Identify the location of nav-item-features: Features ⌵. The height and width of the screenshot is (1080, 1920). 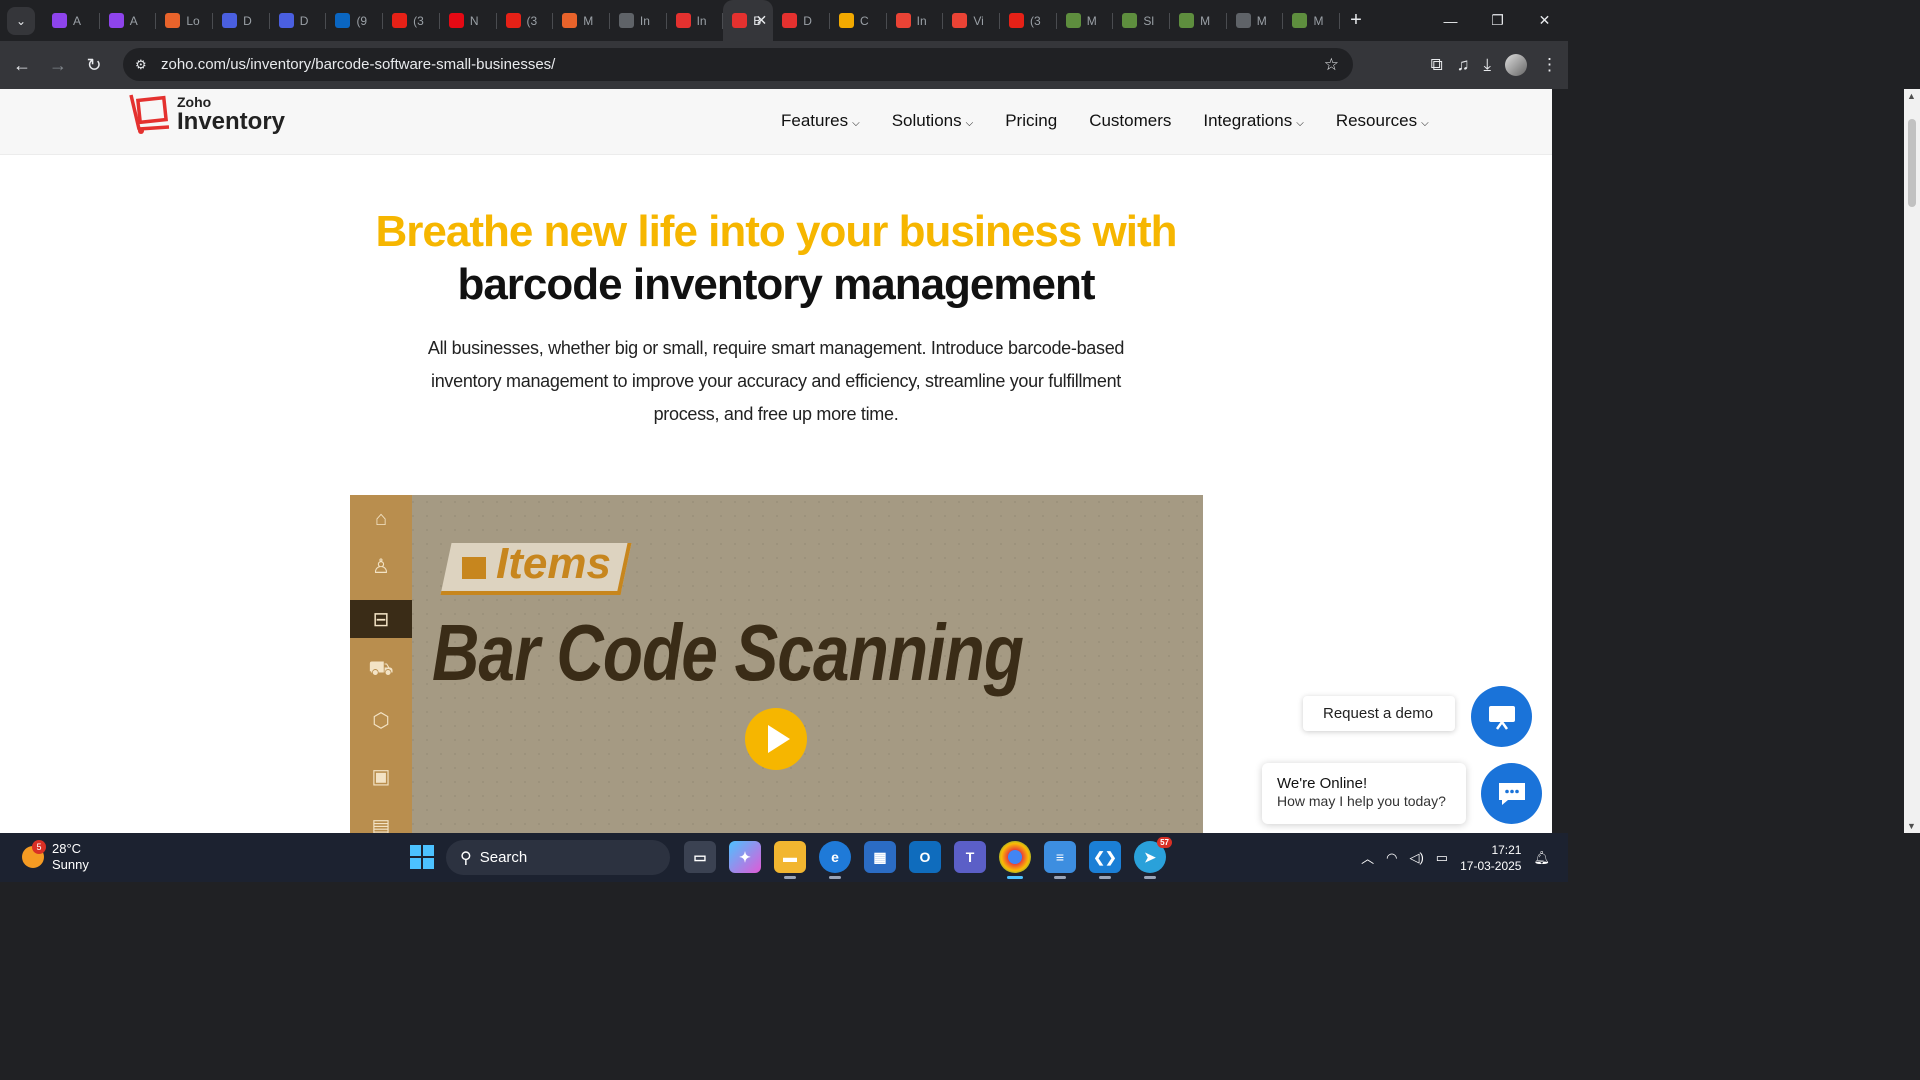
(820, 121).